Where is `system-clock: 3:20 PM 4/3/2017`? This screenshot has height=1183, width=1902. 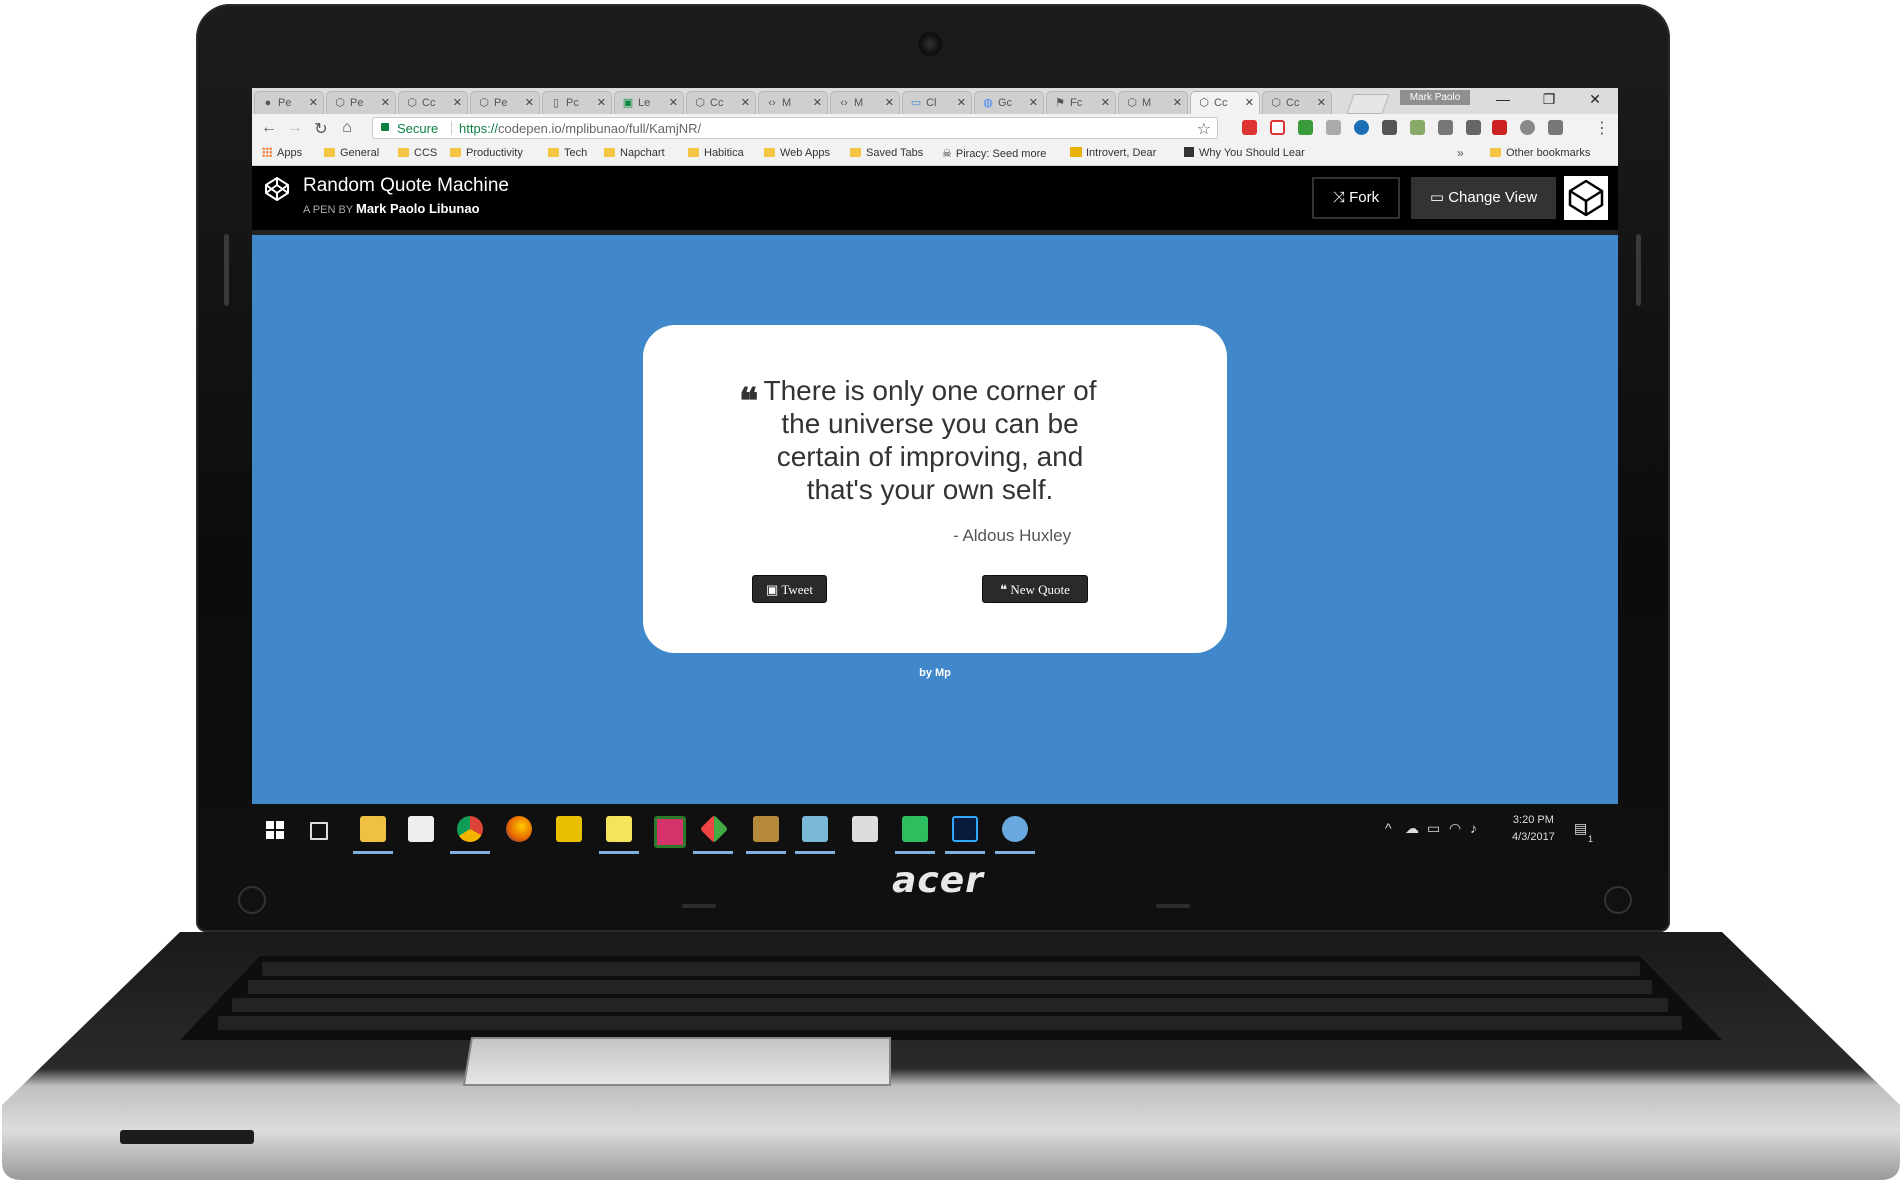 system-clock: 3:20 PM 4/3/2017 is located at coordinates (1533, 829).